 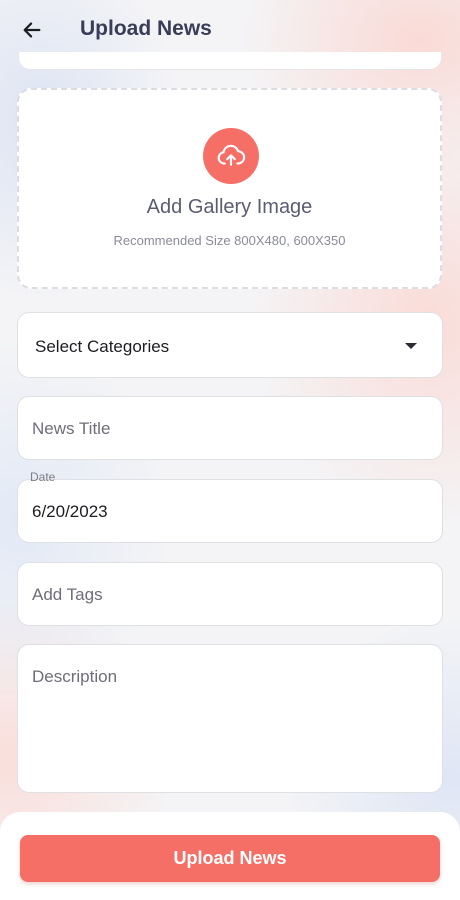 What do you see at coordinates (230, 428) in the screenshot?
I see `news-title-input: News Title` at bounding box center [230, 428].